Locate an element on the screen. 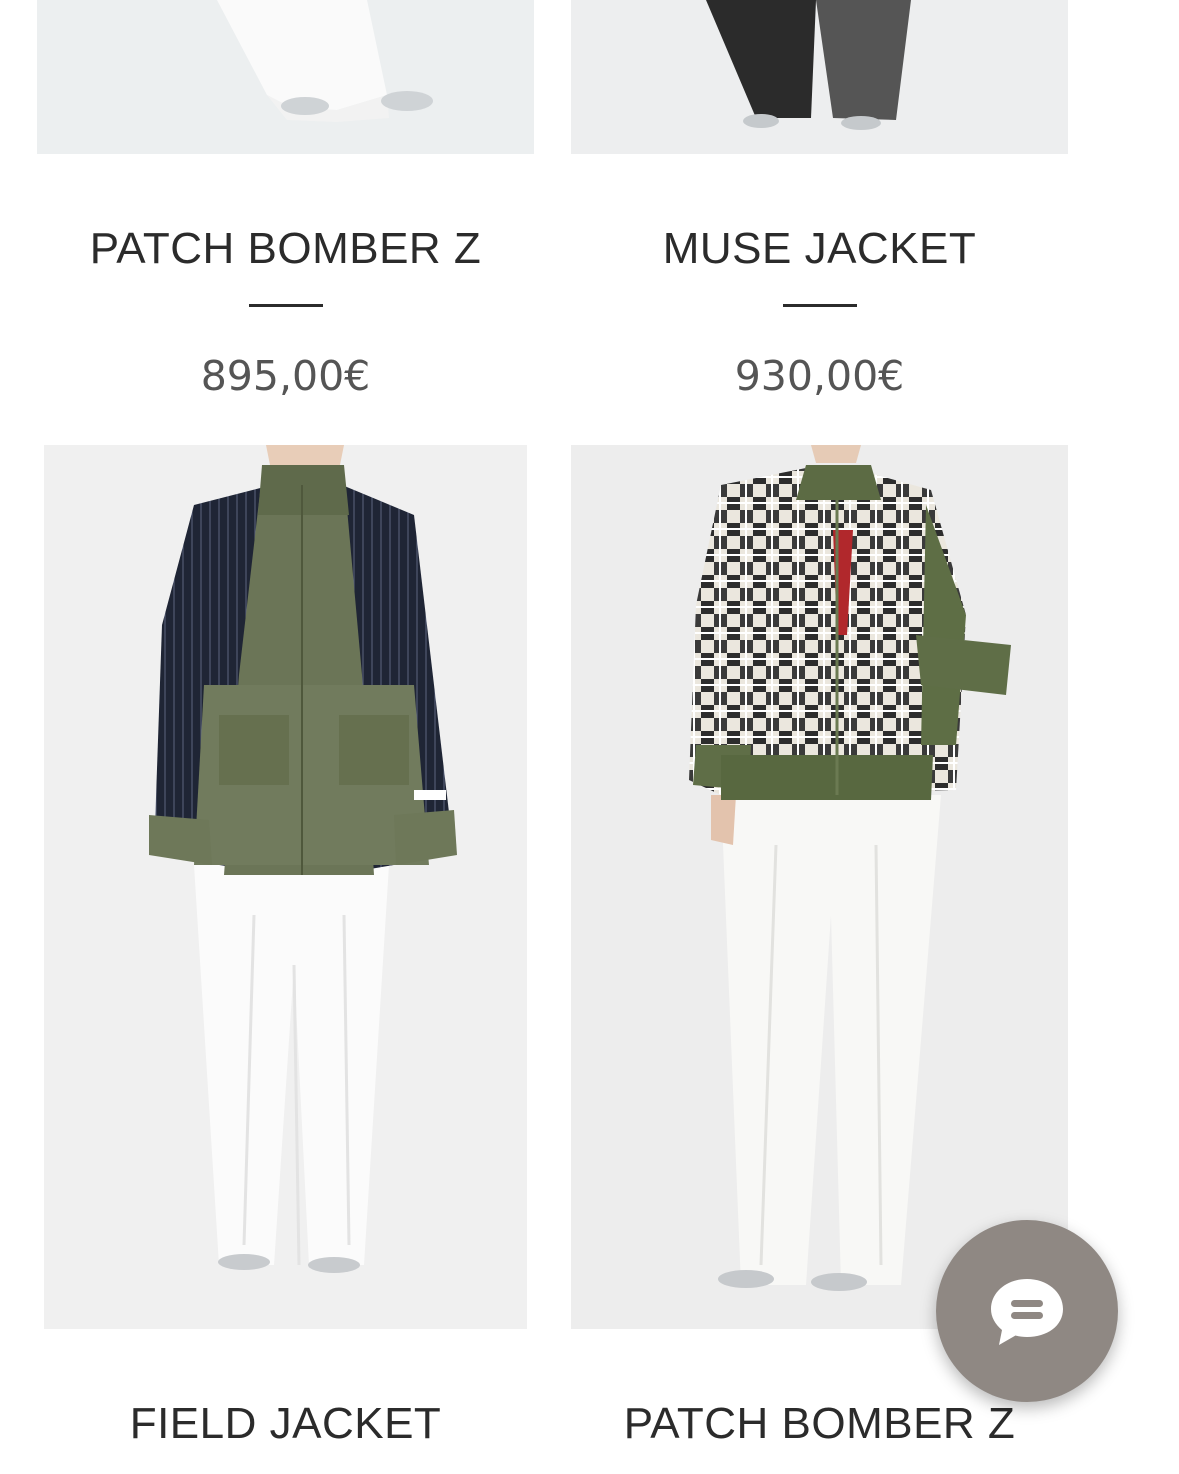 Image resolution: width=1179 pixels, height=1474 pixels. chat-button is located at coordinates (1027, 1311).